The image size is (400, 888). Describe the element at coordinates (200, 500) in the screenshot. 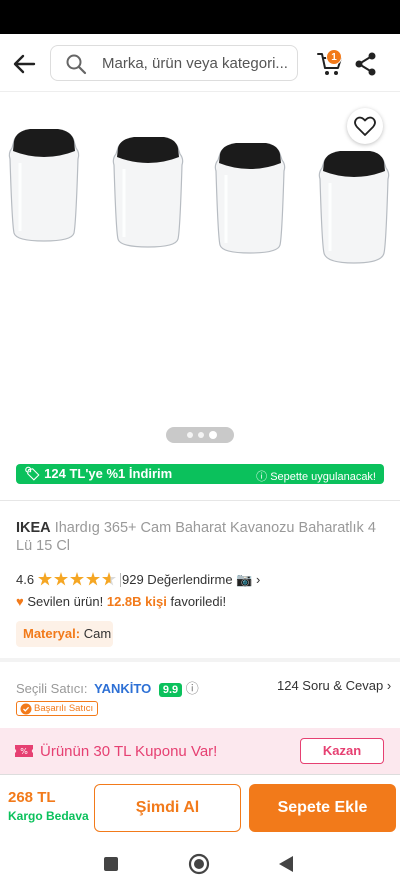

I see `divider` at that location.